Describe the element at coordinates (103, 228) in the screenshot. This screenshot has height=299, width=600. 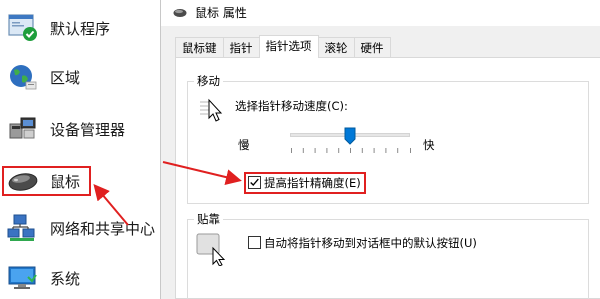
I see `cp-item-label: 网络和共享中心` at that location.